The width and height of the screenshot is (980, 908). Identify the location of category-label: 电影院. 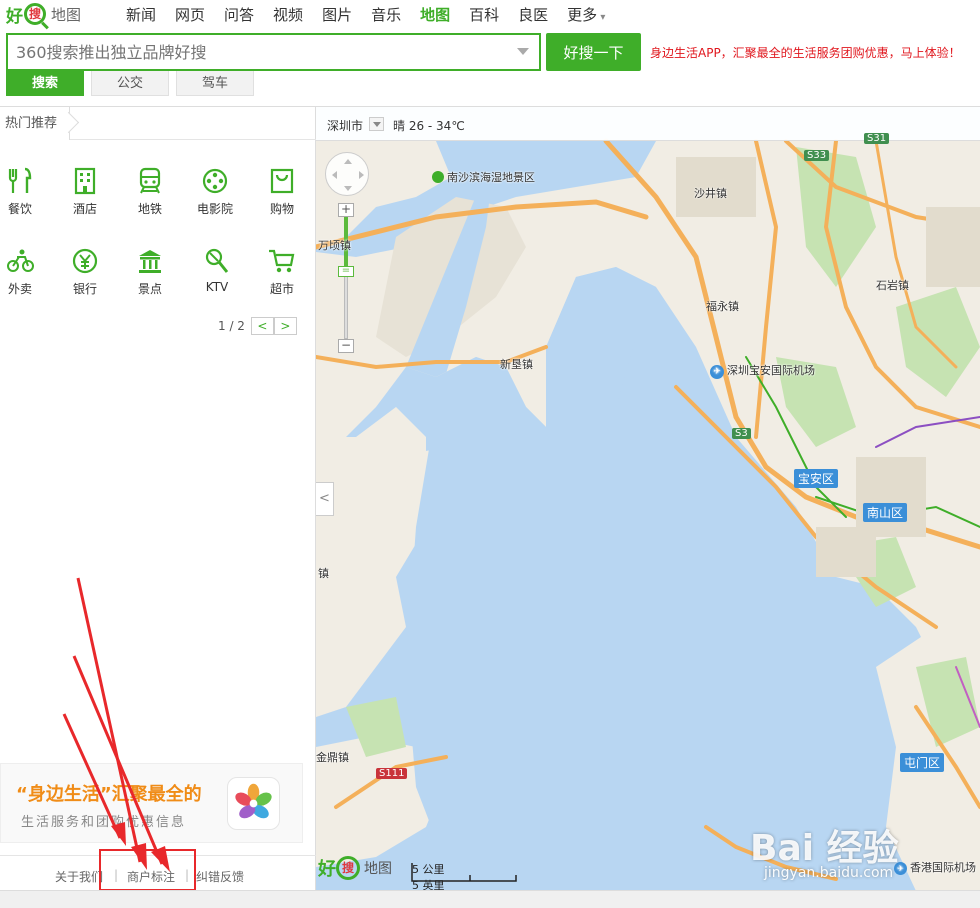
(214, 209).